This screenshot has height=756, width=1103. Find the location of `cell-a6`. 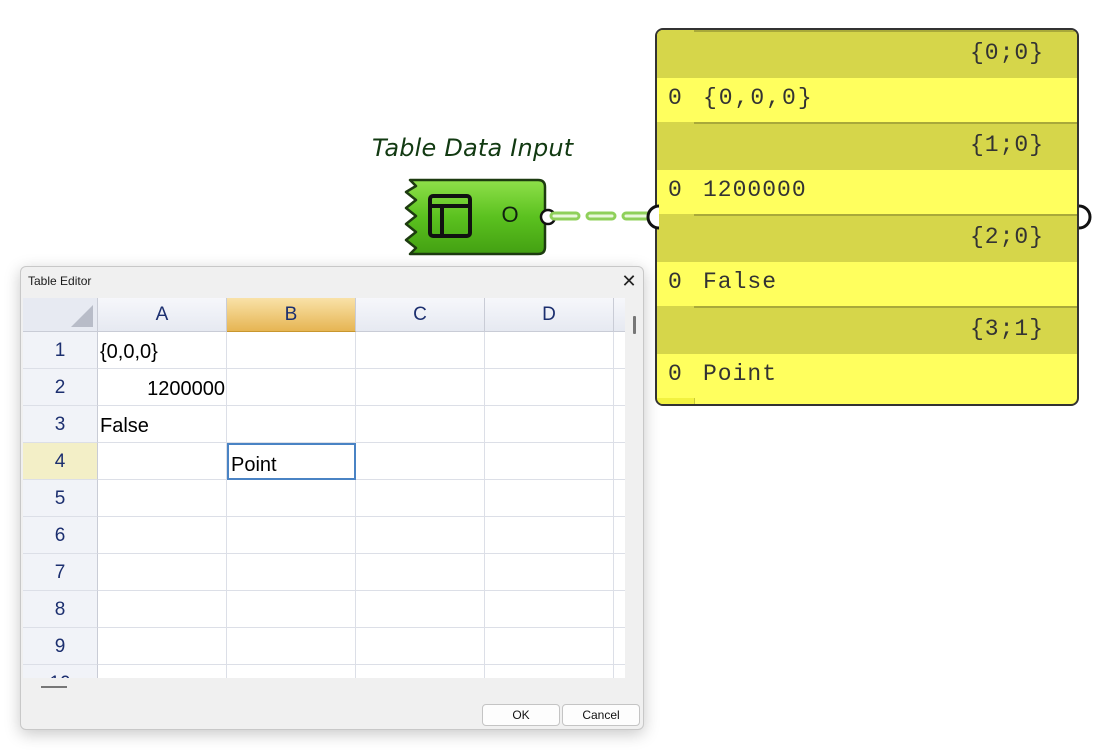

cell-a6 is located at coordinates (162, 535).